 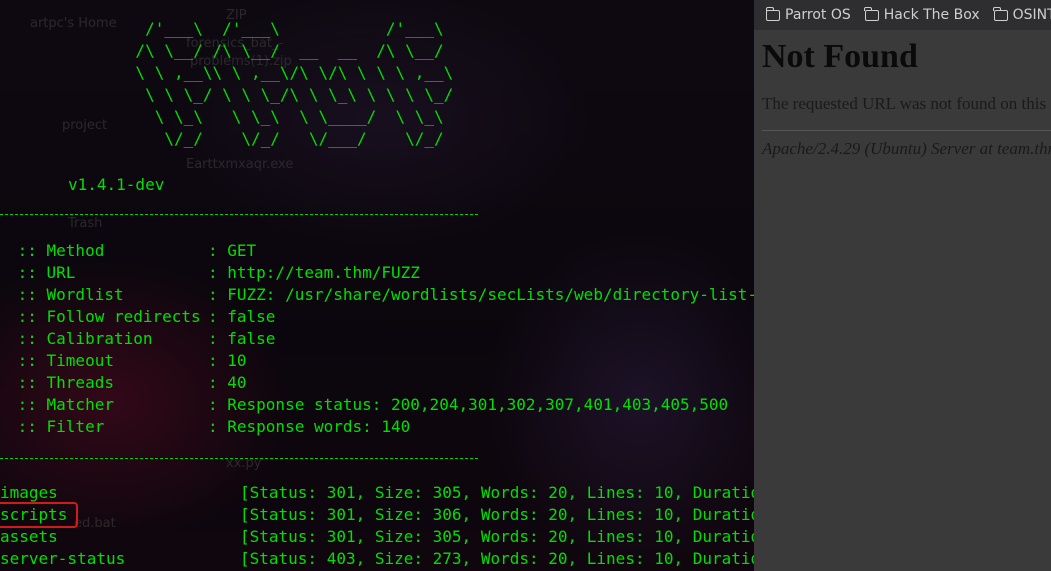 I want to click on bookmark-osint: OSINT, so click(x=1022, y=14).